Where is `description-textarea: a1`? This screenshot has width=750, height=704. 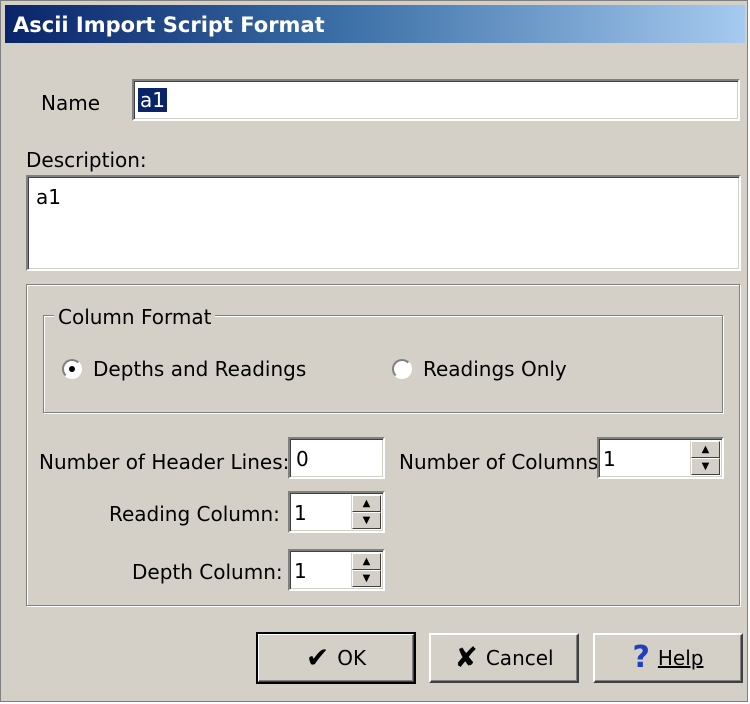 description-textarea: a1 is located at coordinates (383, 223).